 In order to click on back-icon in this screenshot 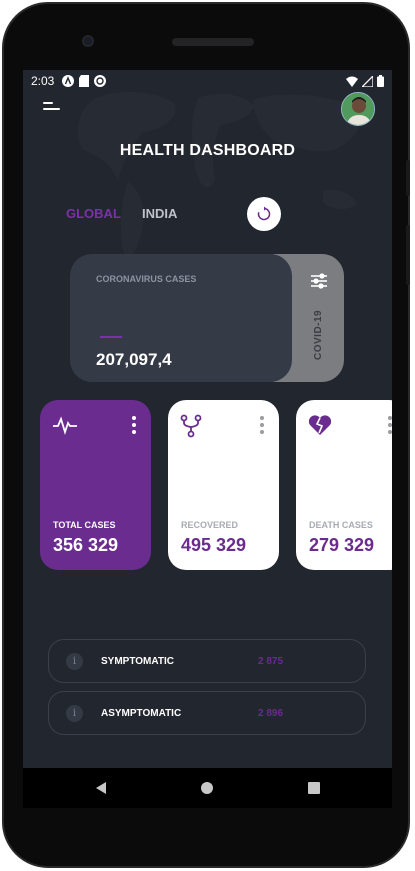, I will do `click(101, 788)`.